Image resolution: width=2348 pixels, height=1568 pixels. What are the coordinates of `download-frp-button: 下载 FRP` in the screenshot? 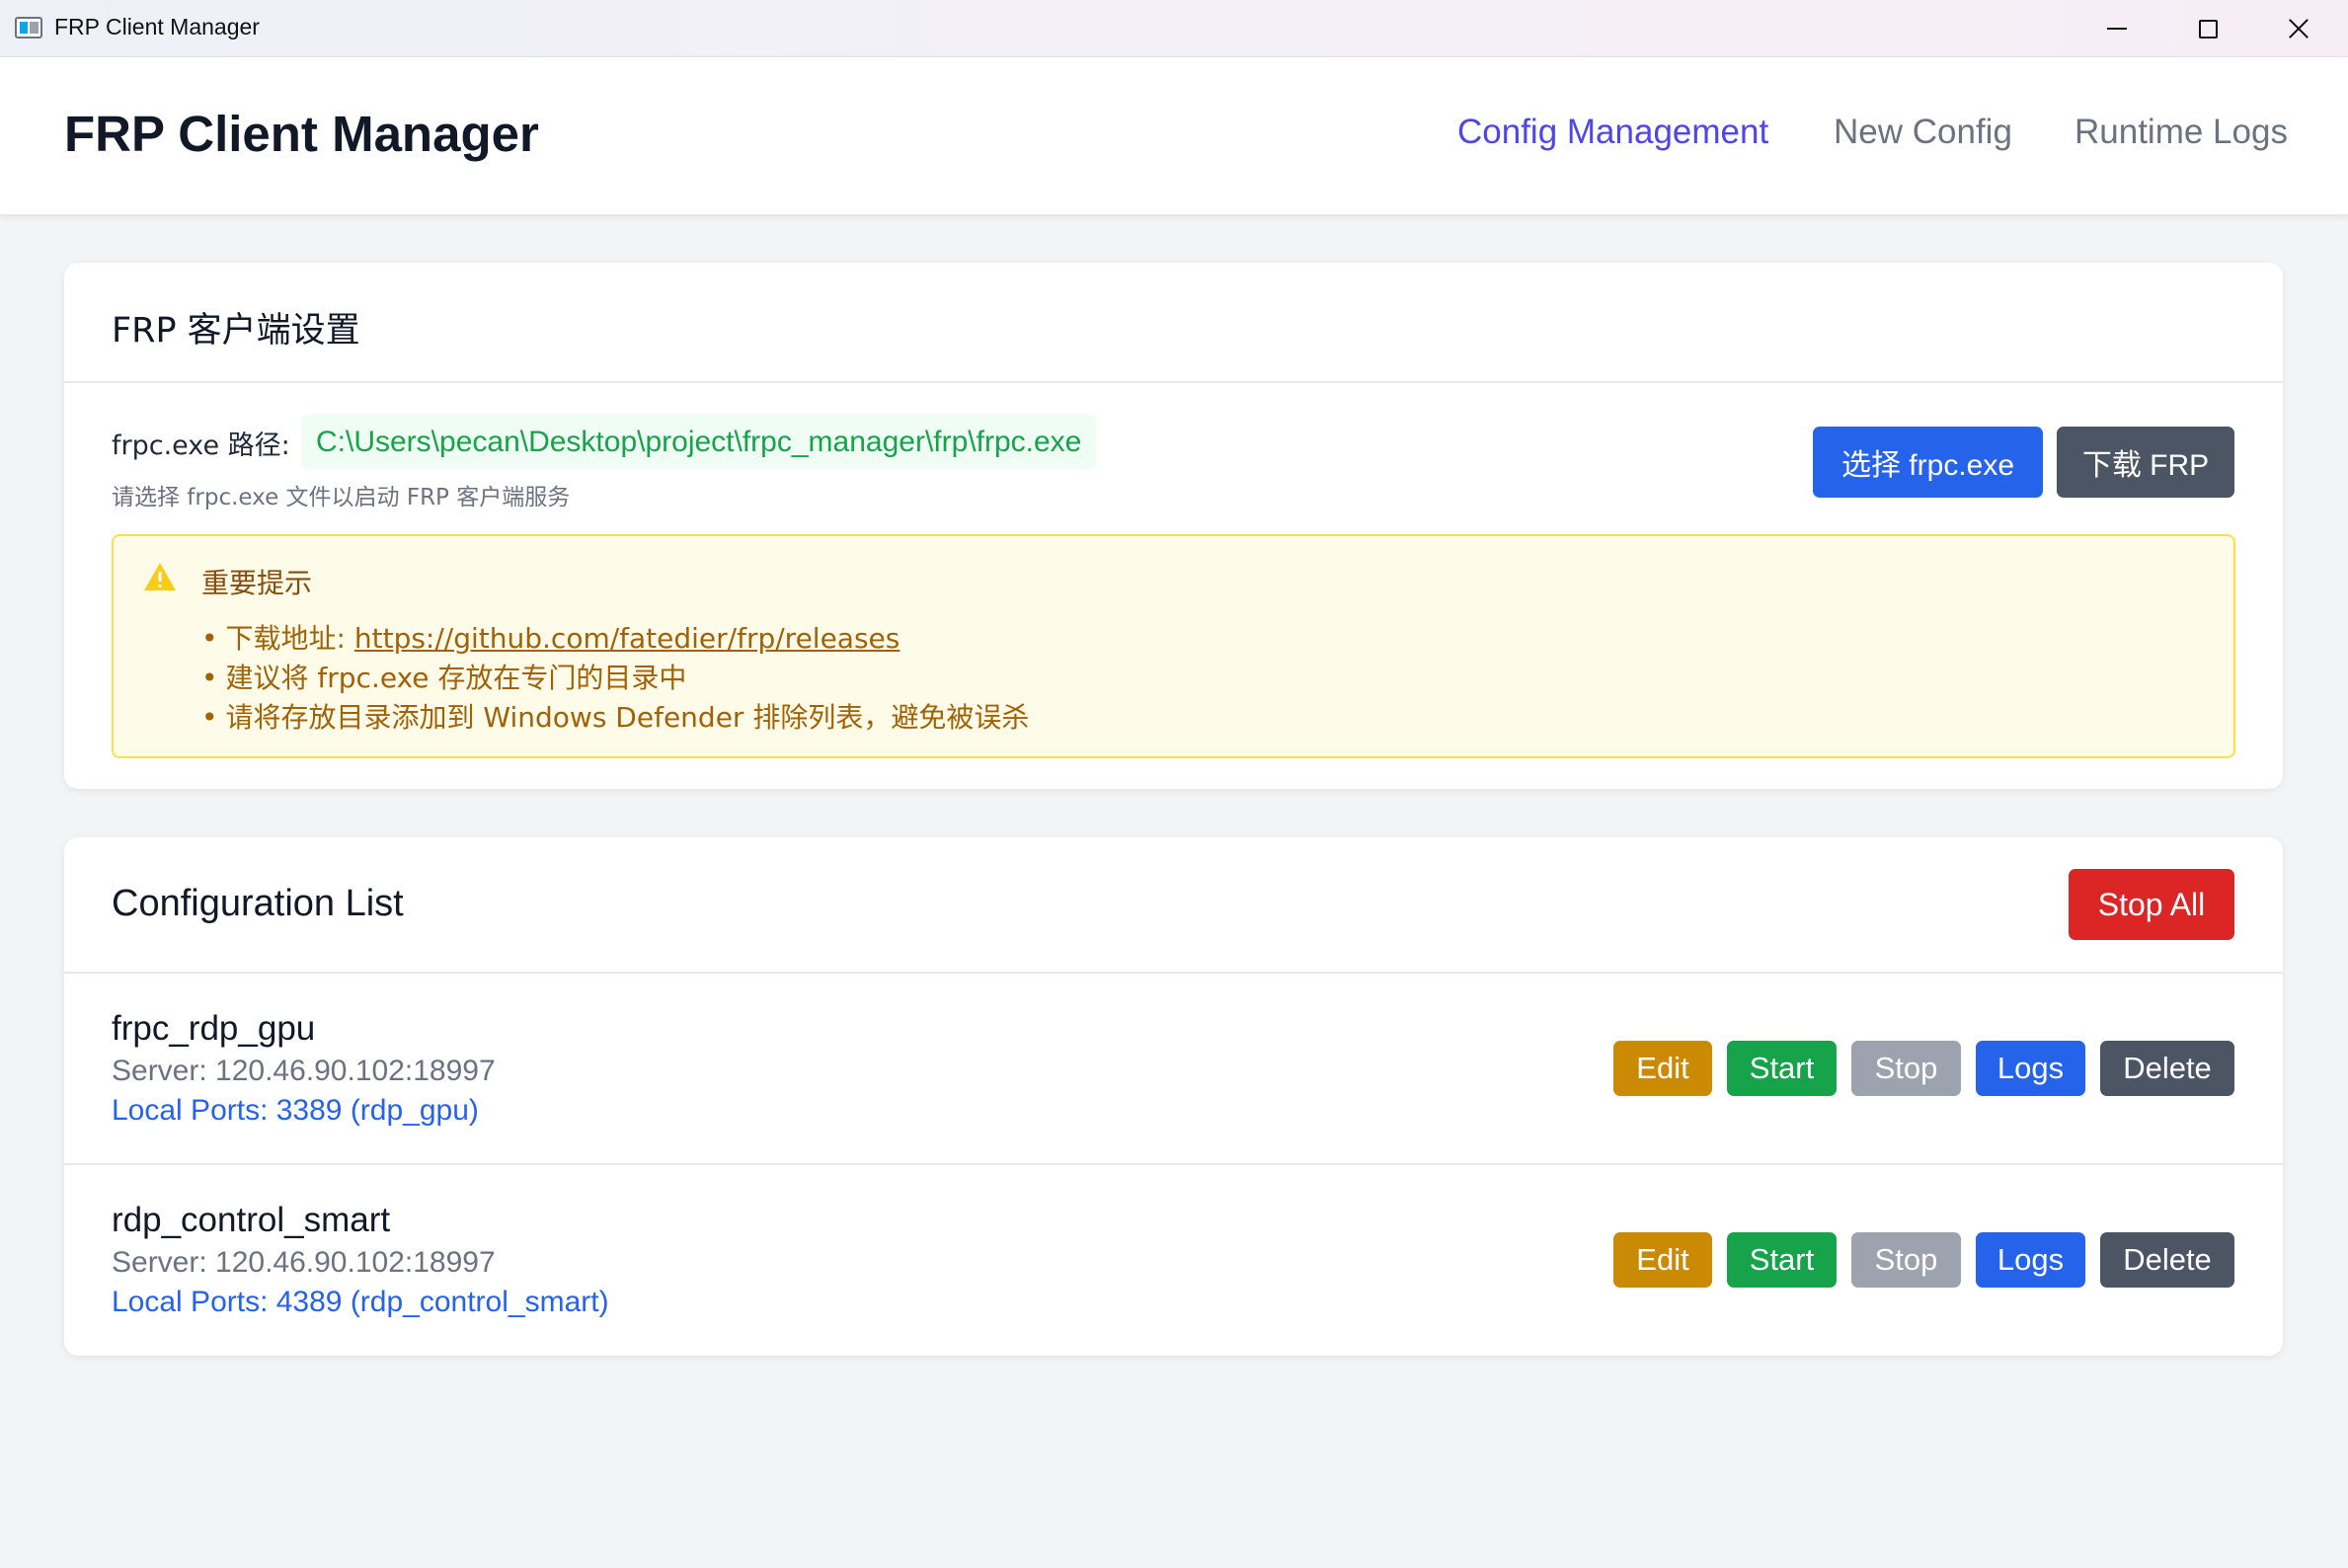 It's located at (2145, 462).